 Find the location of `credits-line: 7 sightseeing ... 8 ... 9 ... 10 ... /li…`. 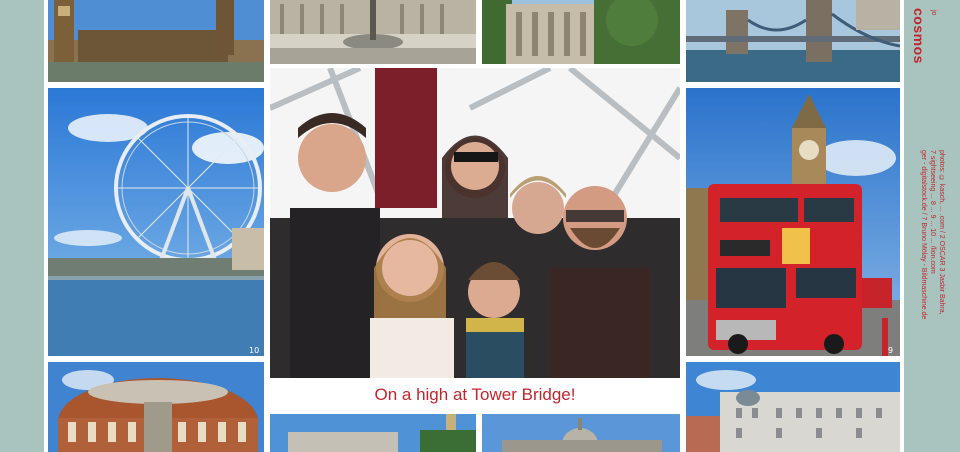

credits-line: 7 sightseeing ... 8 ... 9 ... 10 ... /li… is located at coordinates (932, 212).